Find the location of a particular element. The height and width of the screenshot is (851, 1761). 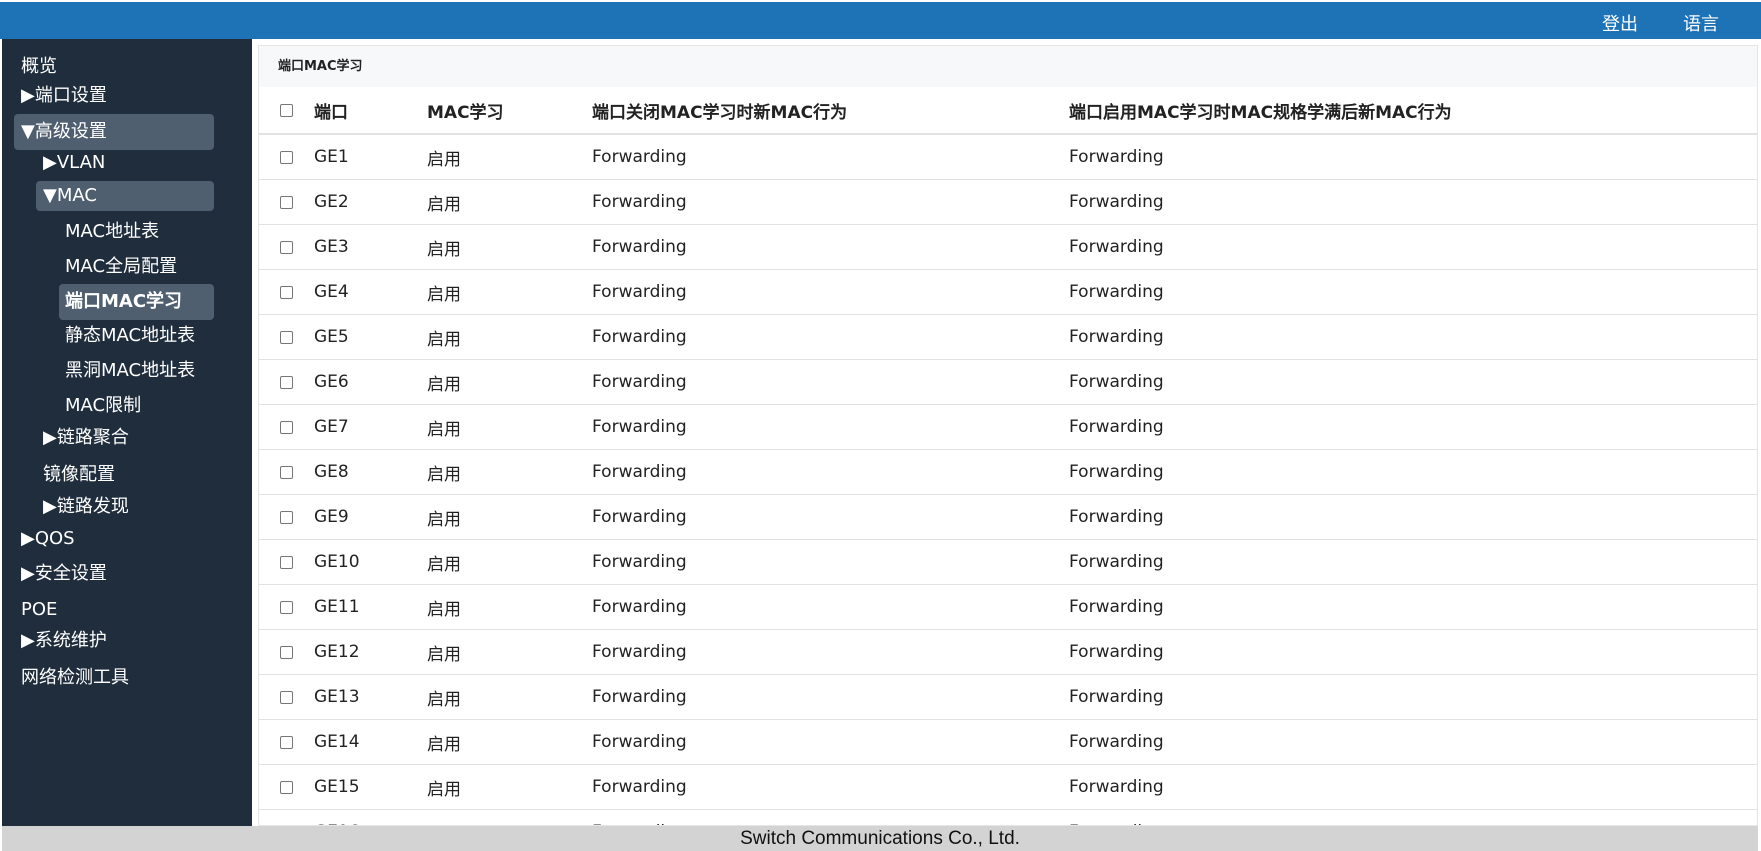

header-select-all-cell is located at coordinates (286, 111).